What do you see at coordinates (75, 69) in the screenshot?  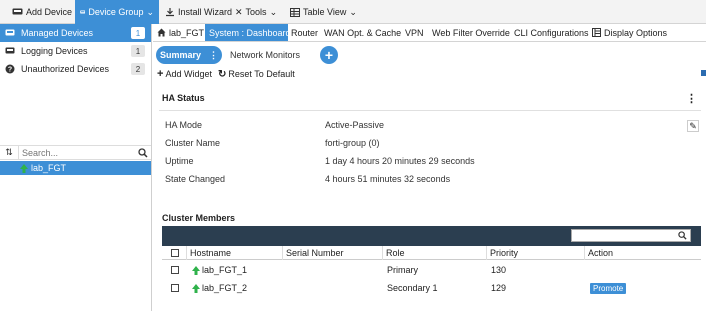 I see `sidebar-item-unauthorized-devices: ? Unauthorized Devices 2` at bounding box center [75, 69].